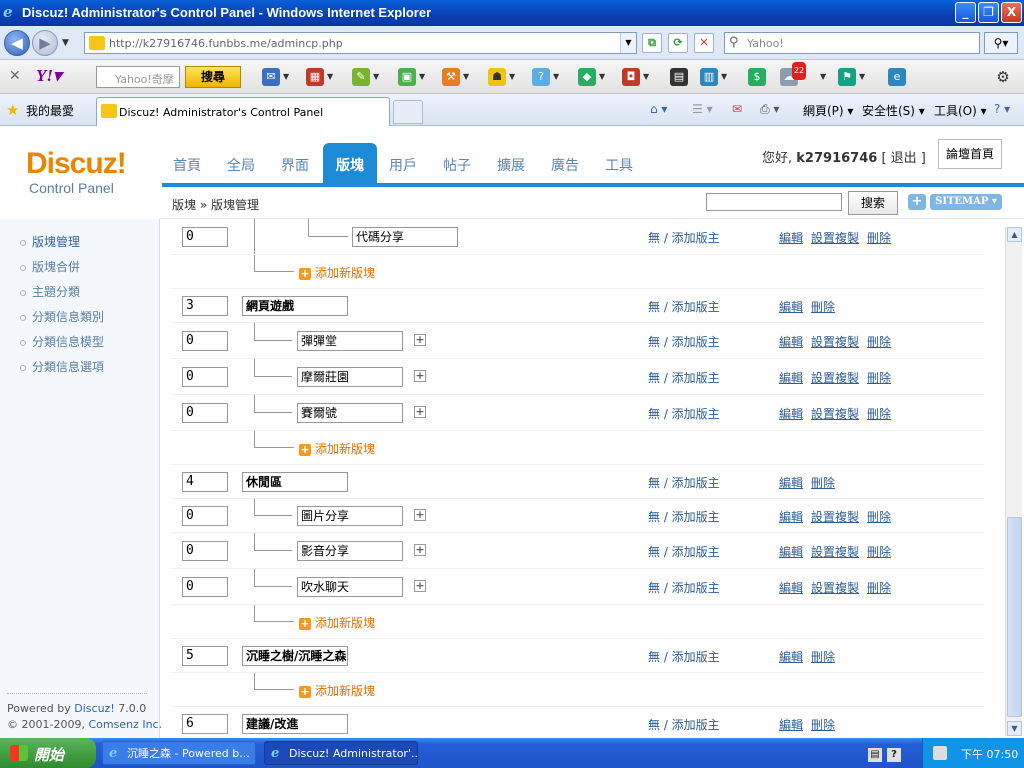 The height and width of the screenshot is (768, 1024). Describe the element at coordinates (966, 202) in the screenshot. I see `sitemap-button: SITEMAP ▾` at that location.